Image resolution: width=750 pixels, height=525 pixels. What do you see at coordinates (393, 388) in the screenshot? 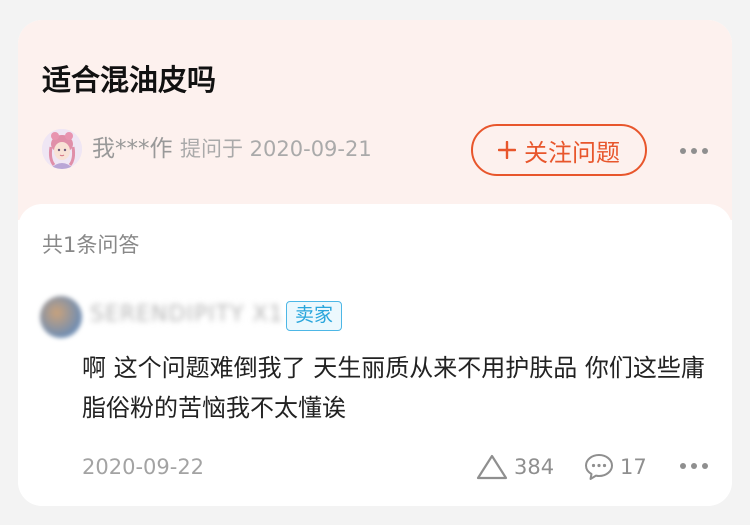
I see `answer-text: 啊 这个问题难倒我了 天生丽质从来不用护肤品 你们这些庸脂俗粉的苦恼我不太懂诶` at bounding box center [393, 388].